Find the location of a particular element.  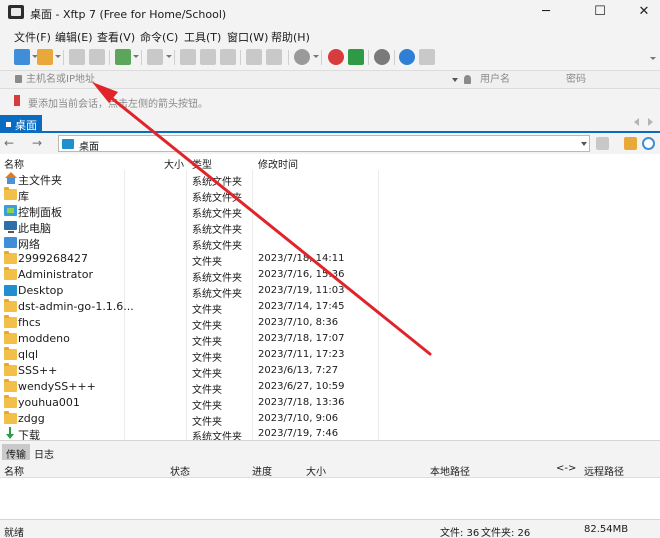

tab-desktop: 桌面 is located at coordinates (21, 124).